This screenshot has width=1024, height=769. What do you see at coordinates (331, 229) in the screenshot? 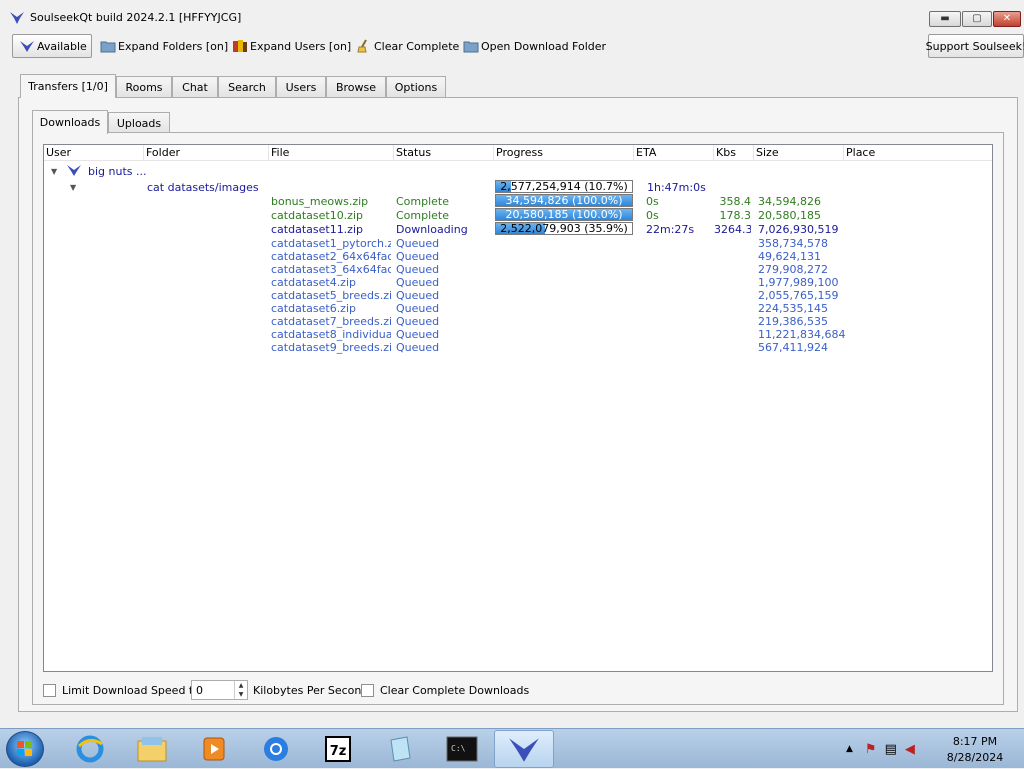
I see `file-name: catdataset11.zip` at bounding box center [331, 229].